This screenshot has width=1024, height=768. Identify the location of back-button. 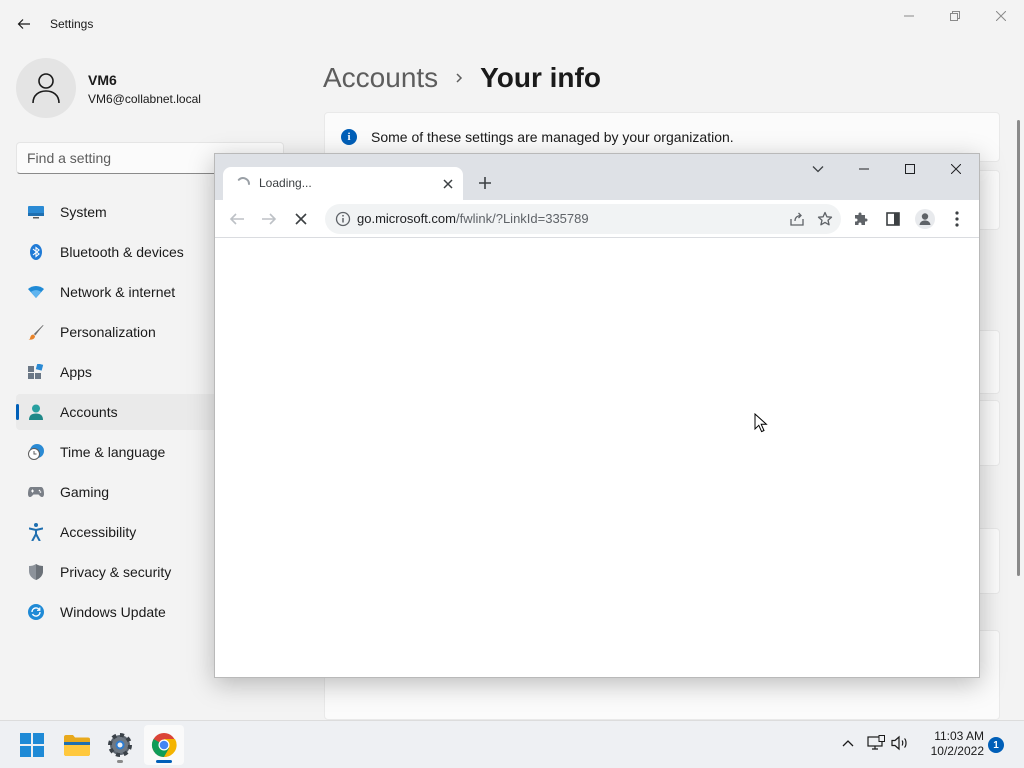
(24, 24).